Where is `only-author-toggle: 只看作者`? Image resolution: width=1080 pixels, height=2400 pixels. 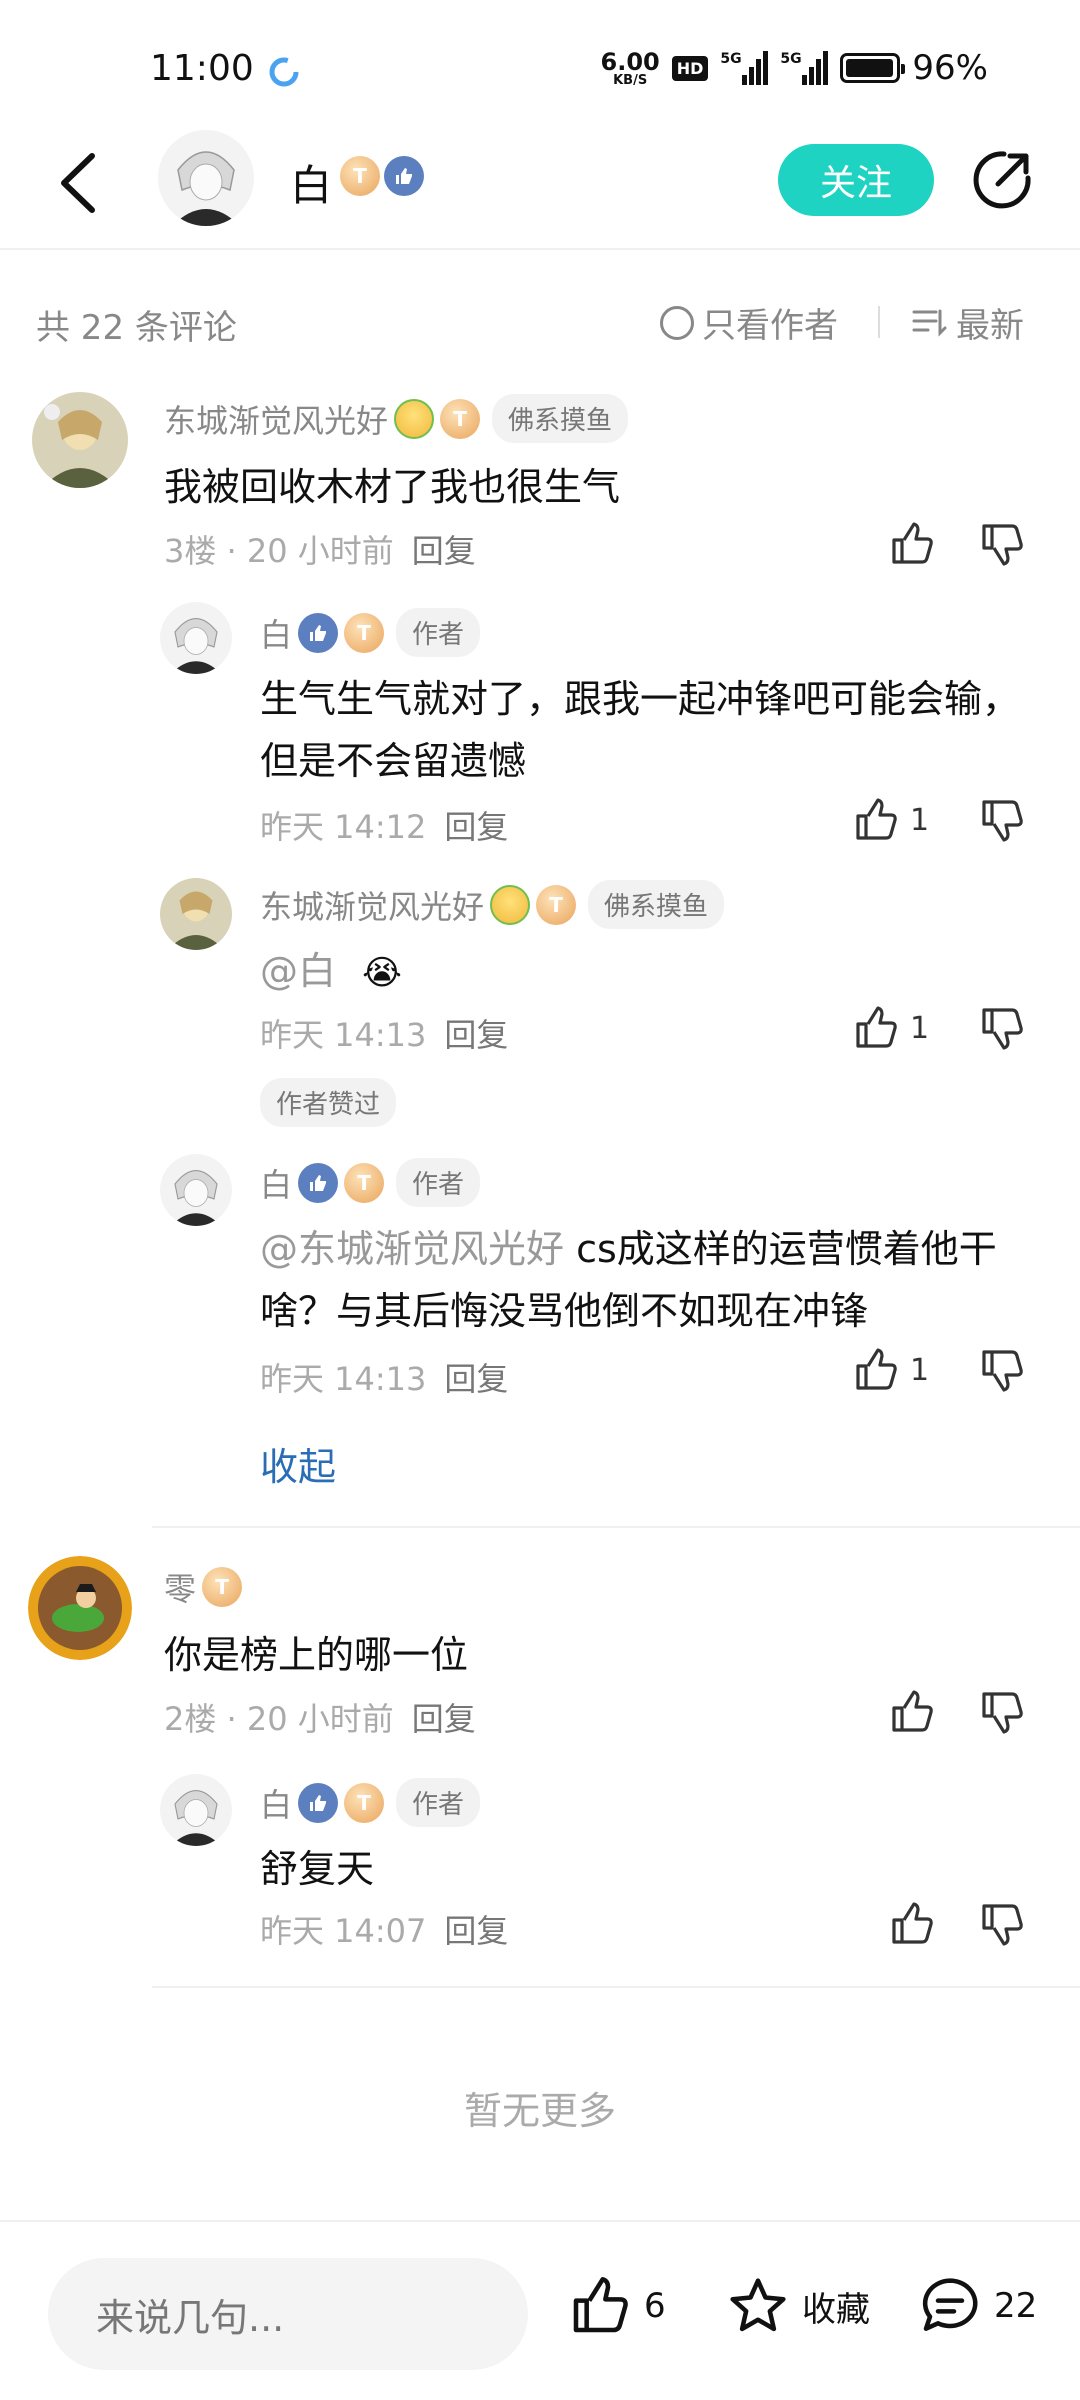 only-author-toggle: 只看作者 is located at coordinates (749, 322).